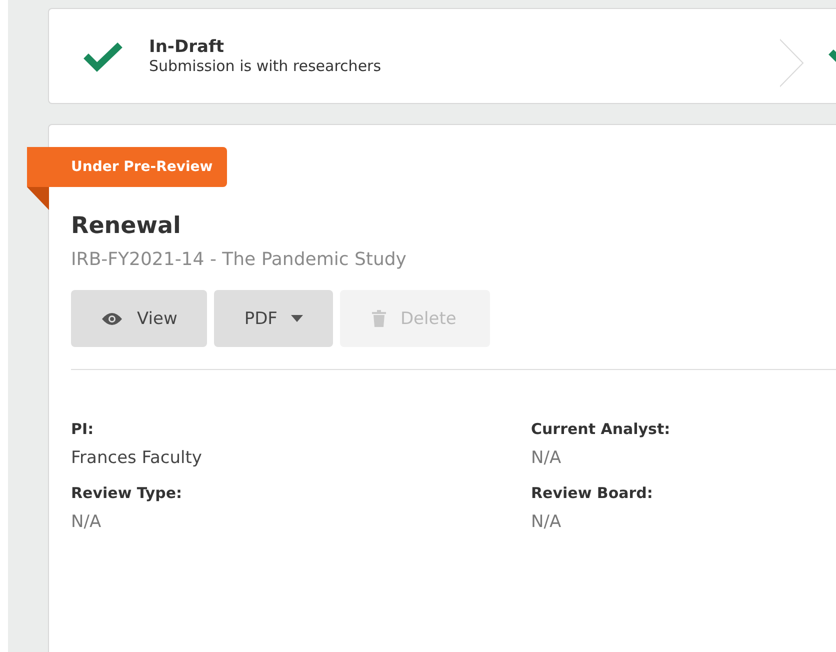 The width and height of the screenshot is (836, 652). Describe the element at coordinates (187, 47) in the screenshot. I see `step-title: In-Draft` at that location.